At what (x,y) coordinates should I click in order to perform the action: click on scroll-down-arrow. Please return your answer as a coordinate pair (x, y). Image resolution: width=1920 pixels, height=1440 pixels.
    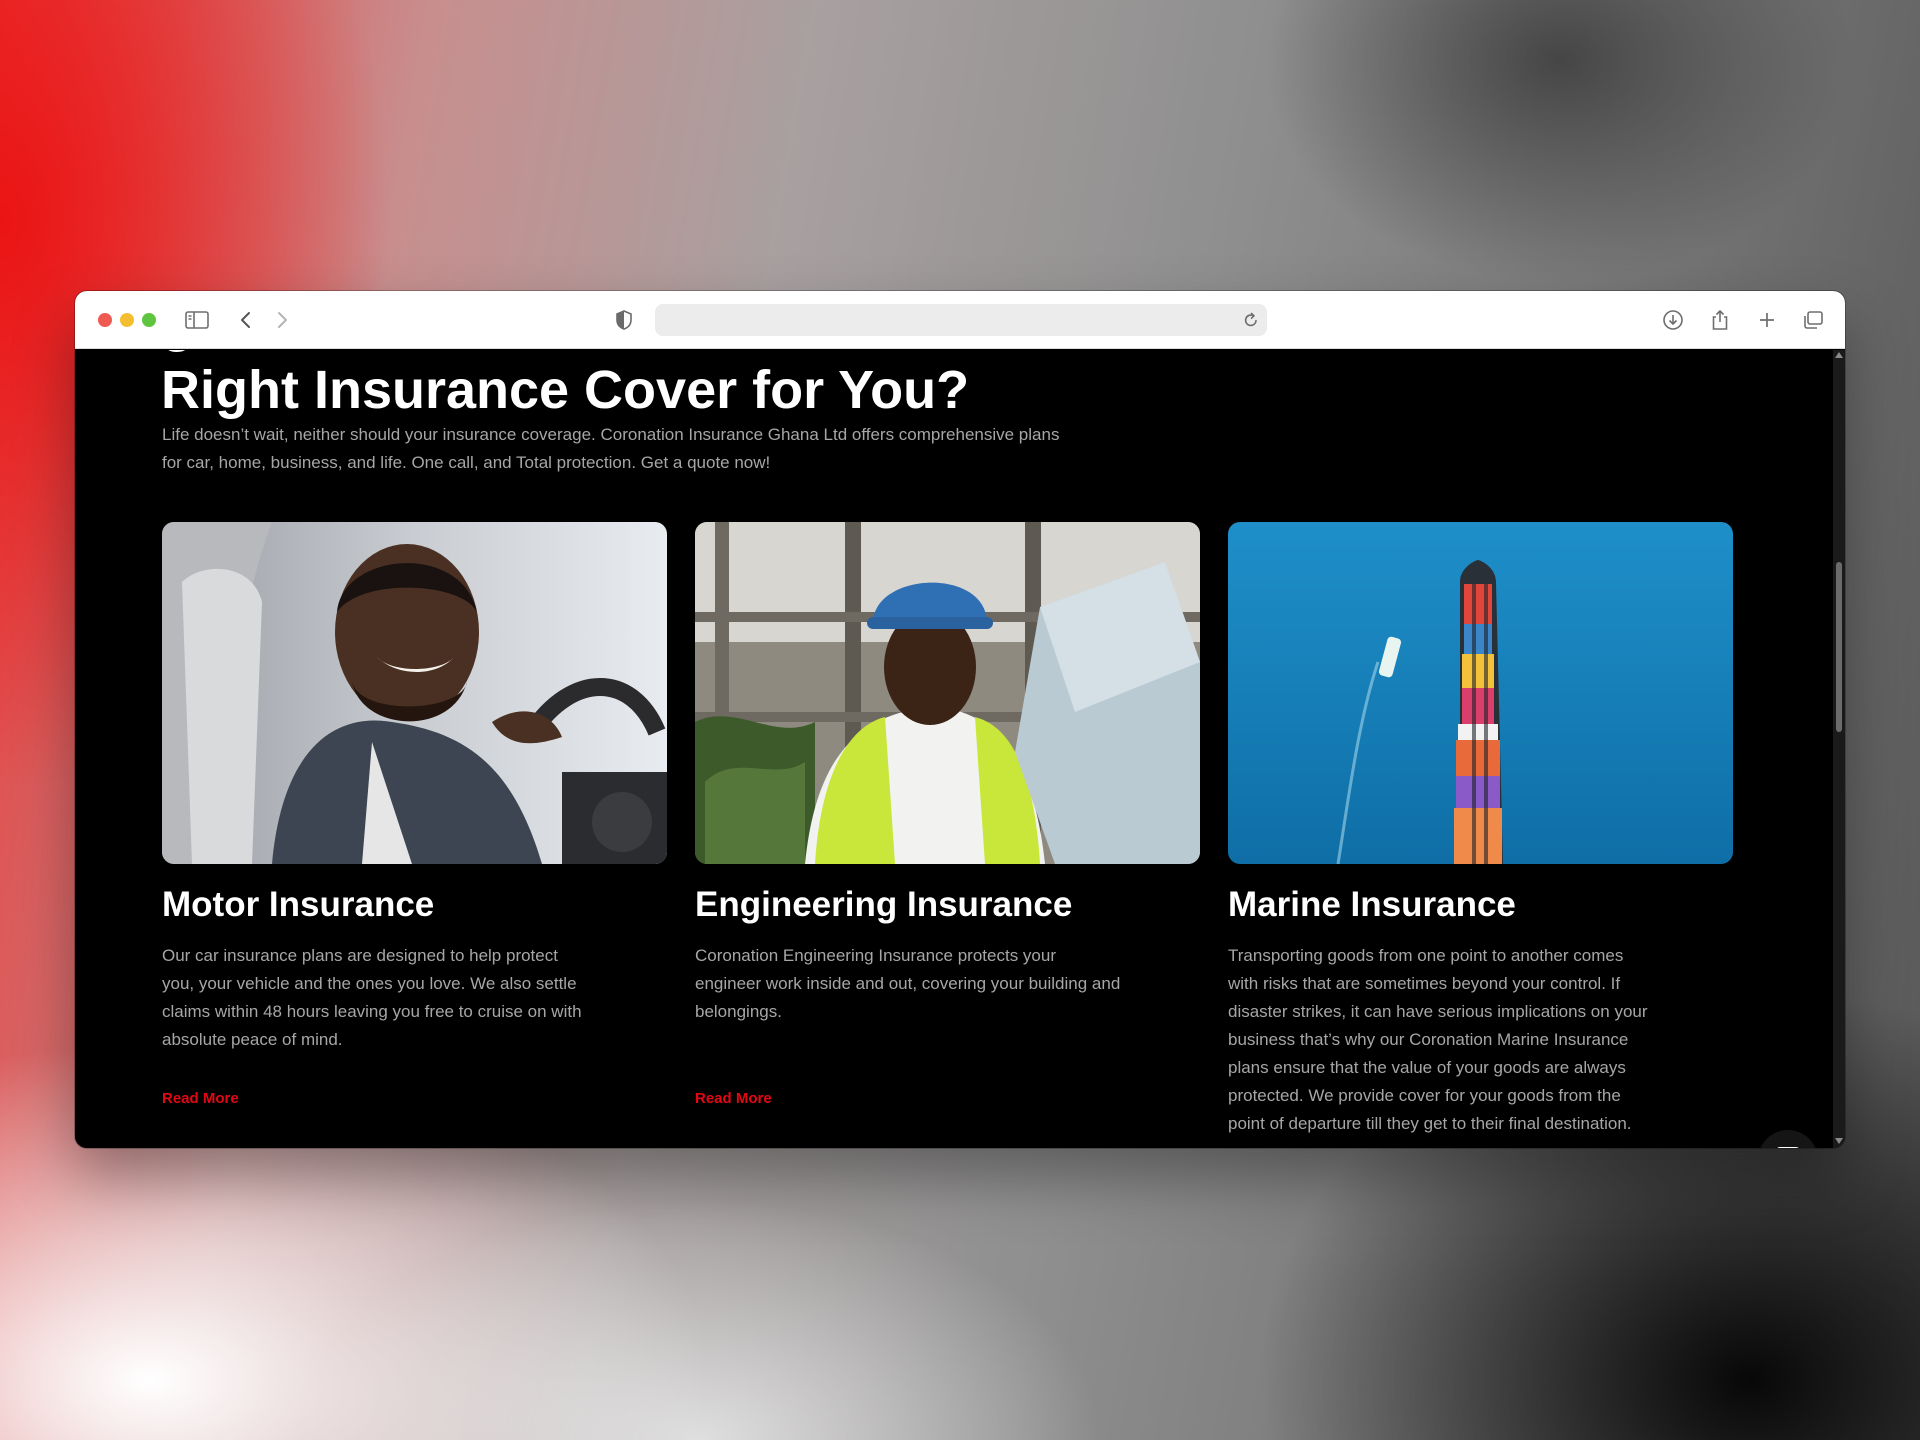
    Looking at the image, I should click on (1839, 1141).